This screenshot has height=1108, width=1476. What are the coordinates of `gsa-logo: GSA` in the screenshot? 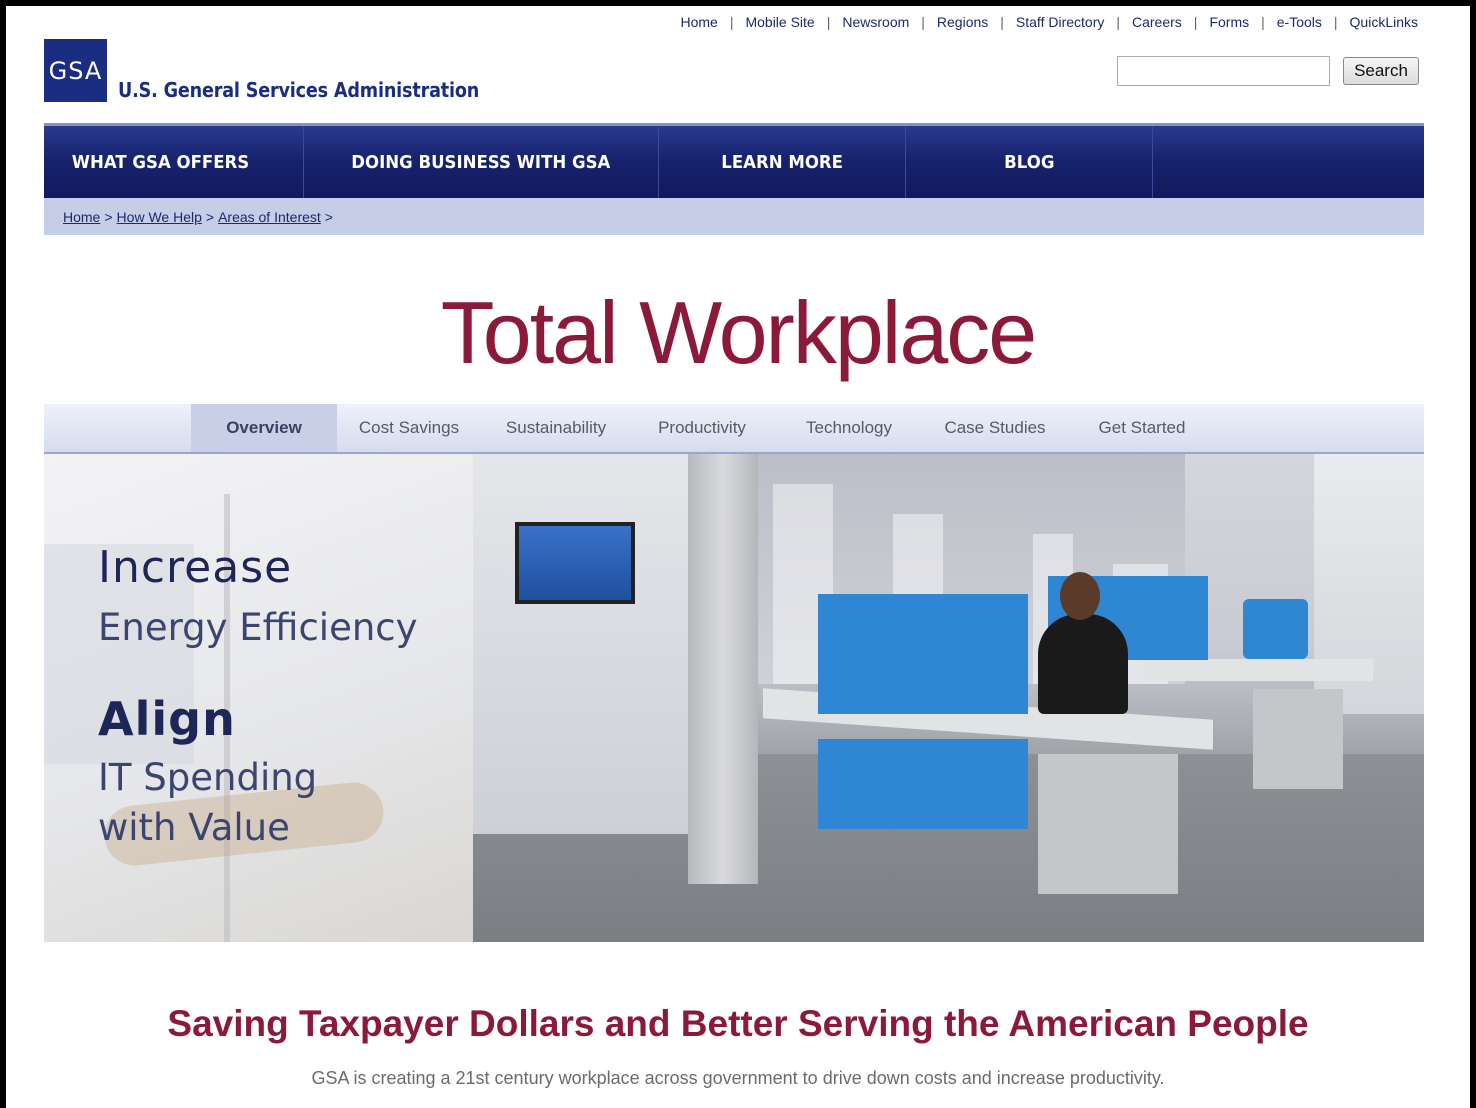 It's located at (75, 70).